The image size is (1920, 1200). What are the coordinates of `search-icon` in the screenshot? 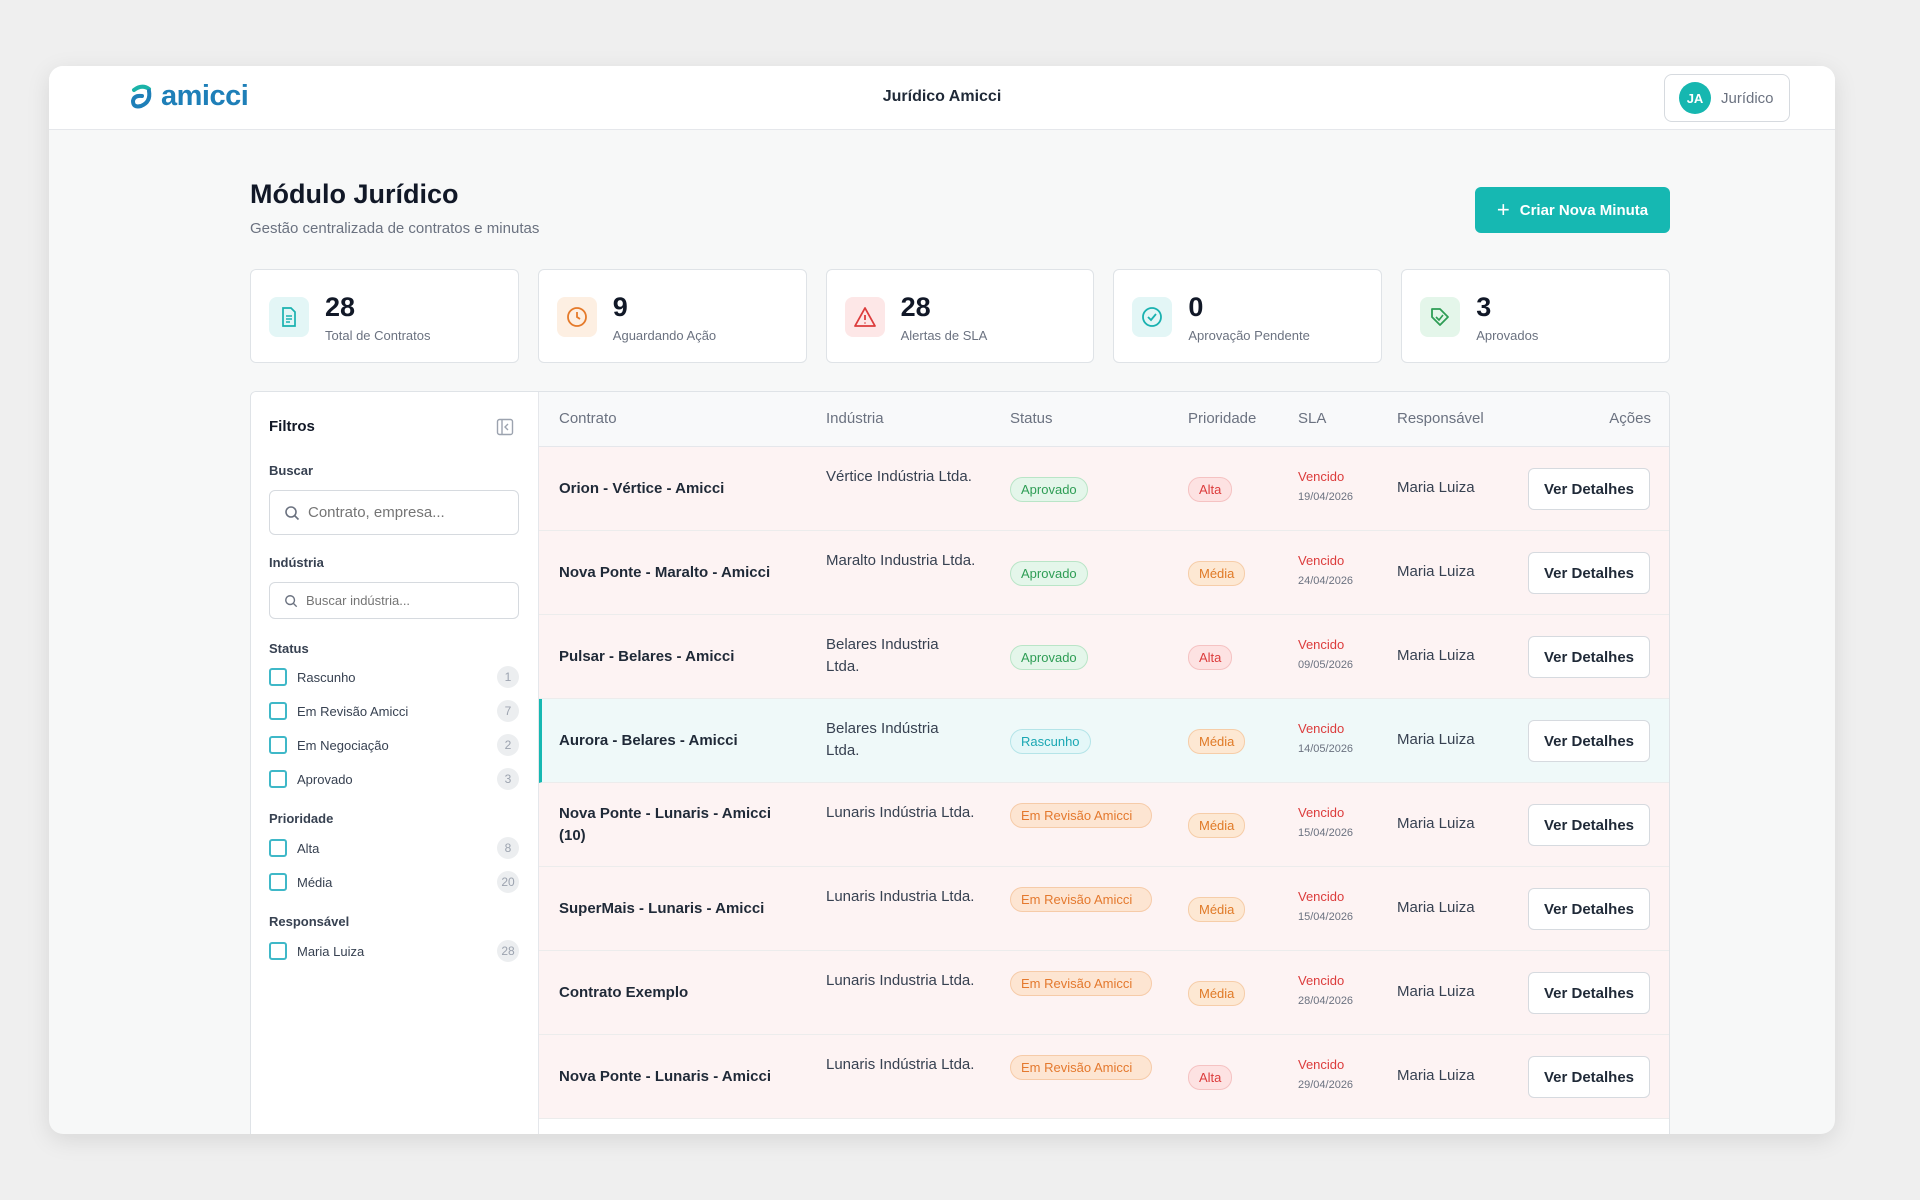 It's located at (292, 512).